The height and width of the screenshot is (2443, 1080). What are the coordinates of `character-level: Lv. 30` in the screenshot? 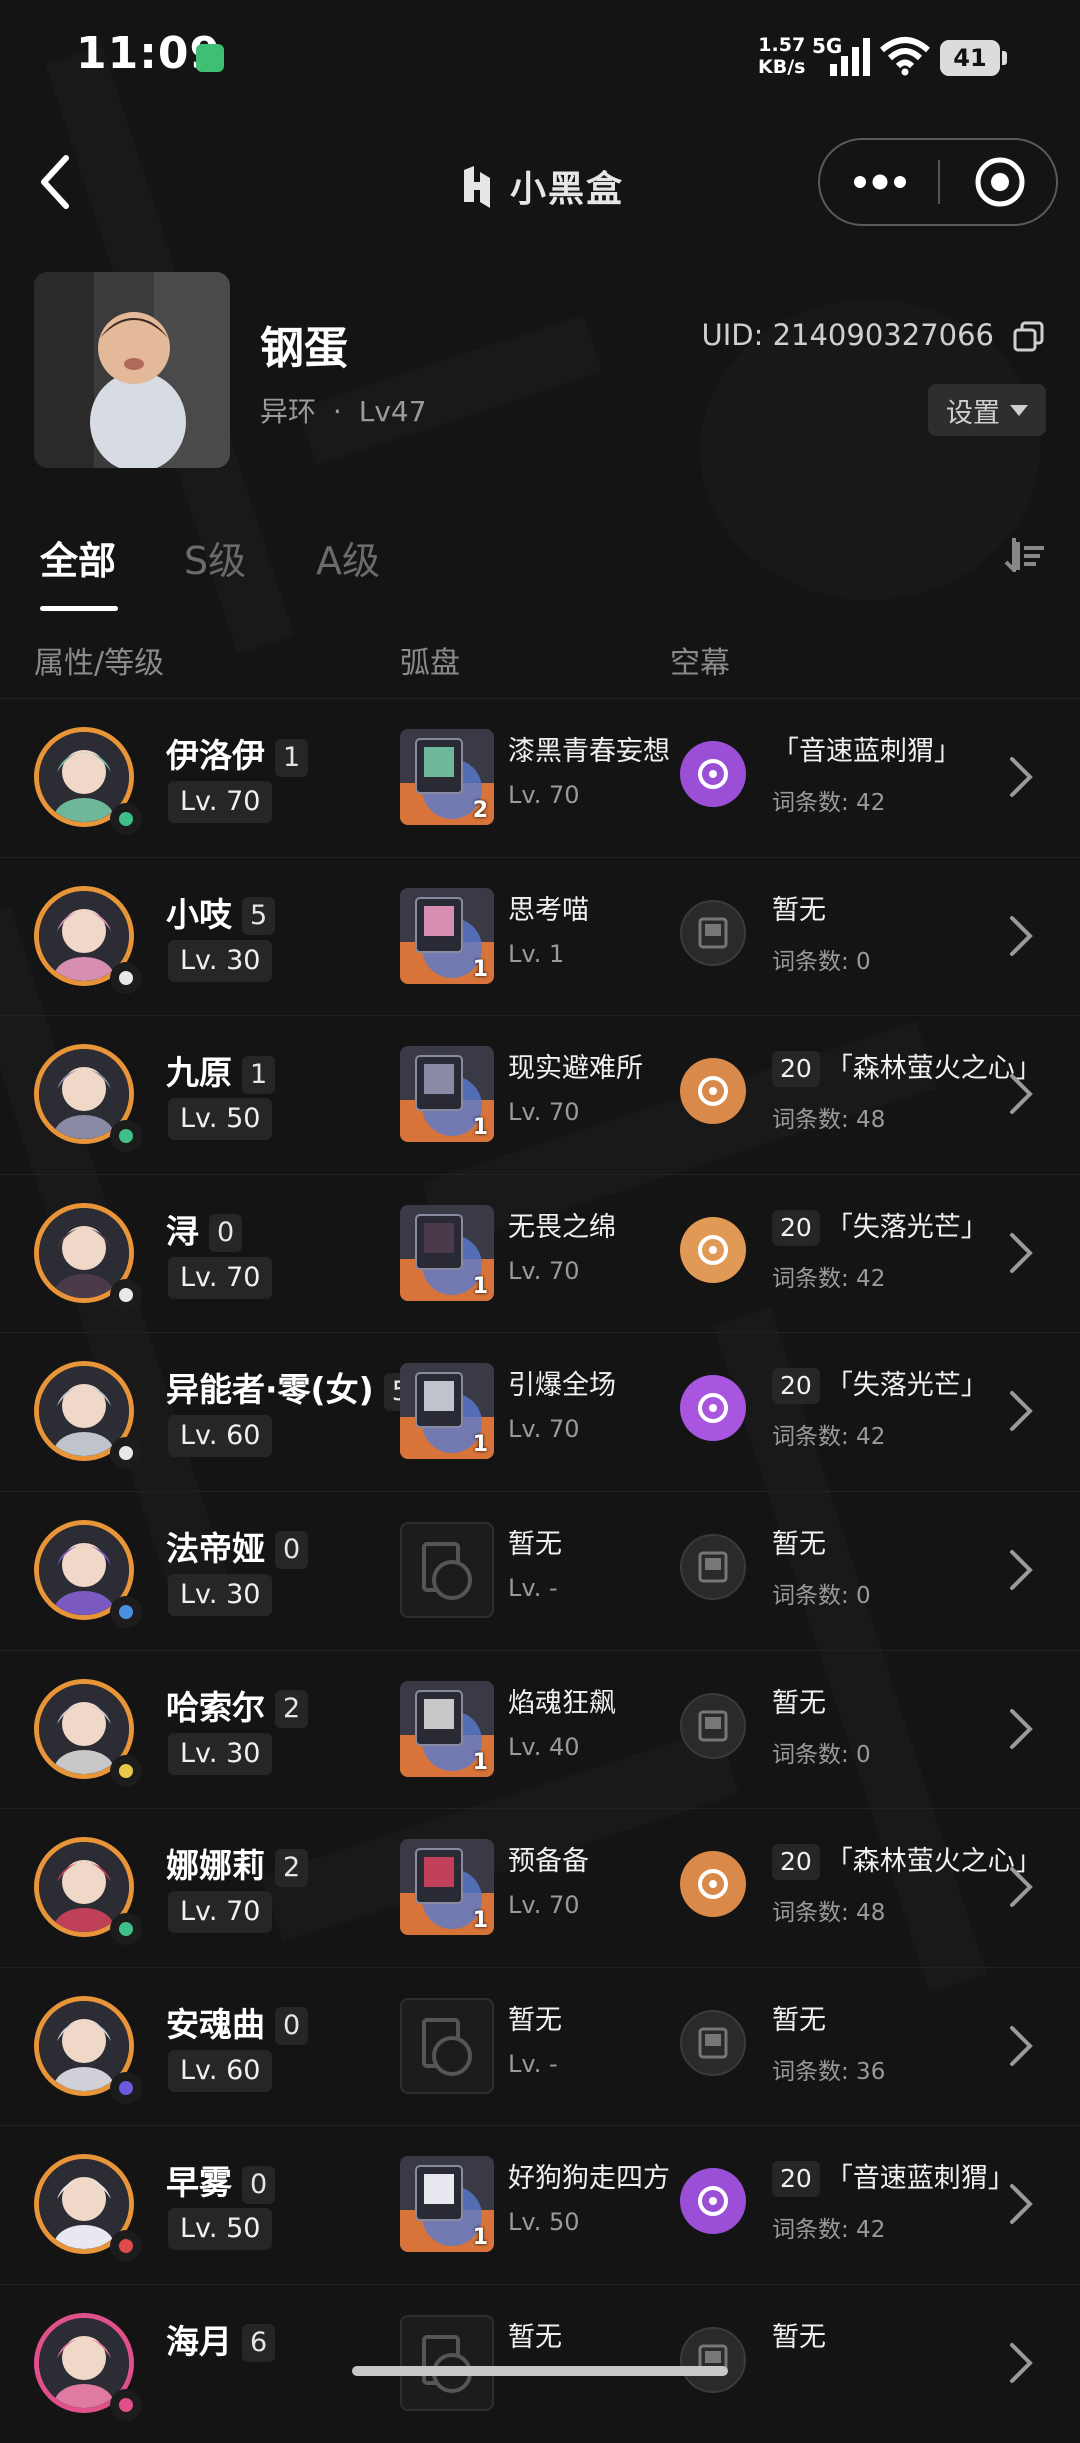 It's located at (220, 960).